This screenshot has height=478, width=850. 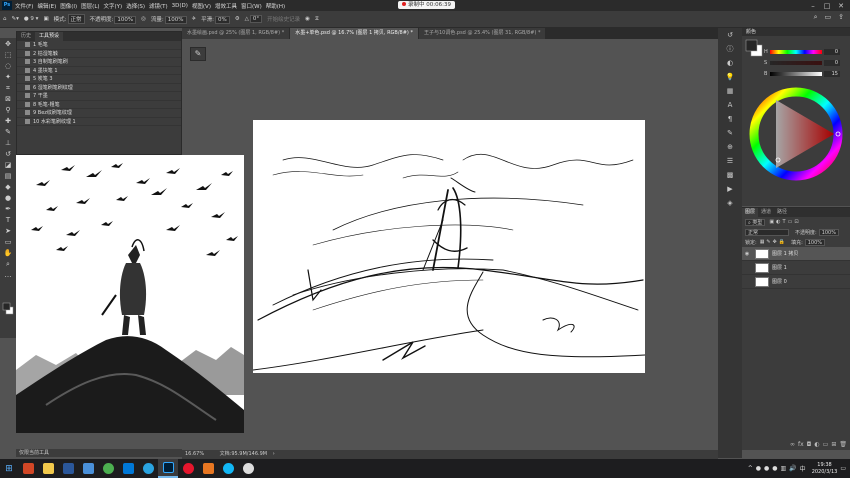 What do you see at coordinates (48, 468) in the screenshot?
I see `taskbar-app-file-explorer-icon` at bounding box center [48, 468].